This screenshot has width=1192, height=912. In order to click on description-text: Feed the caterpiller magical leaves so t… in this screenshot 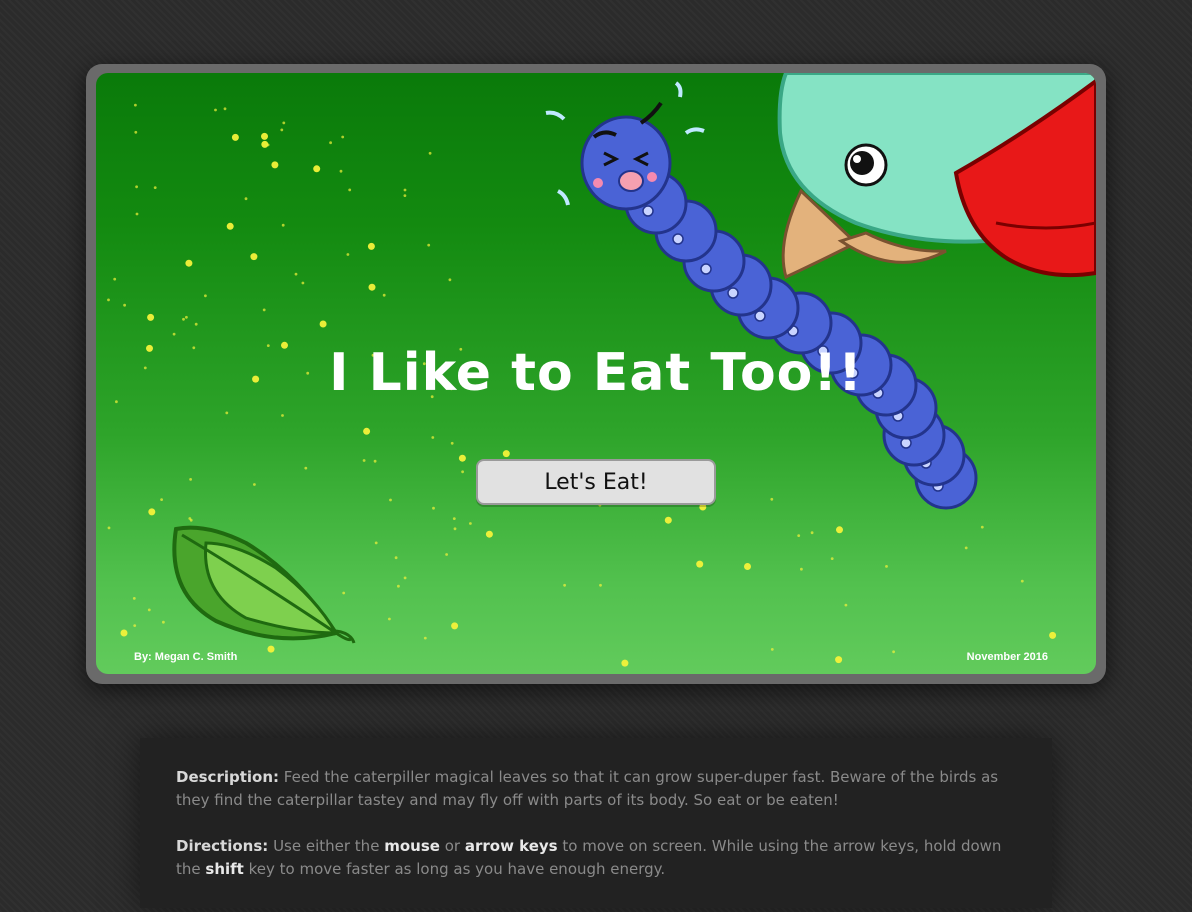, I will do `click(587, 788)`.